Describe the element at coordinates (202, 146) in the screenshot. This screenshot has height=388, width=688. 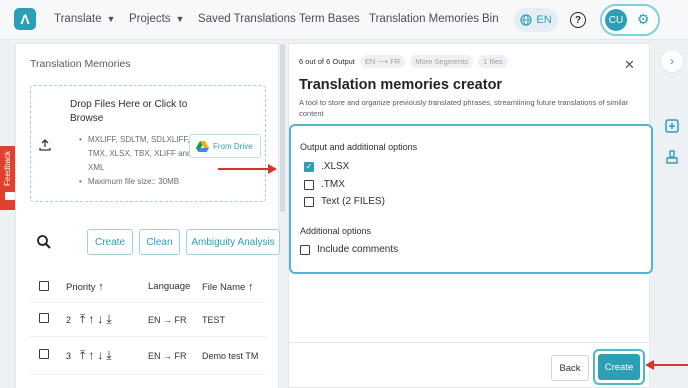
I see `google-drive-icon` at that location.